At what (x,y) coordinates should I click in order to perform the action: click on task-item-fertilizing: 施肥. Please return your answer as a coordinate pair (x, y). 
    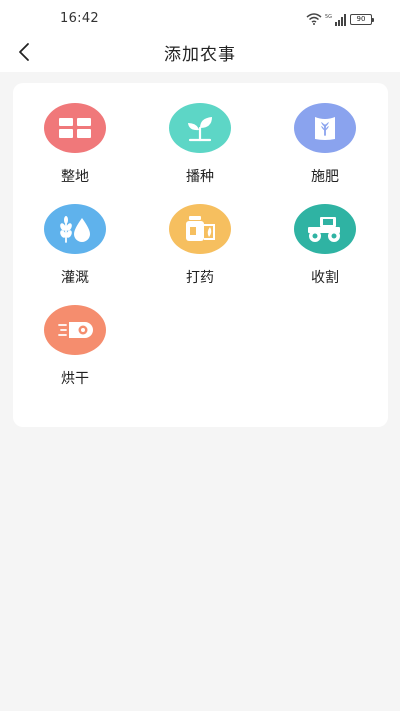
    Looking at the image, I should click on (325, 134).